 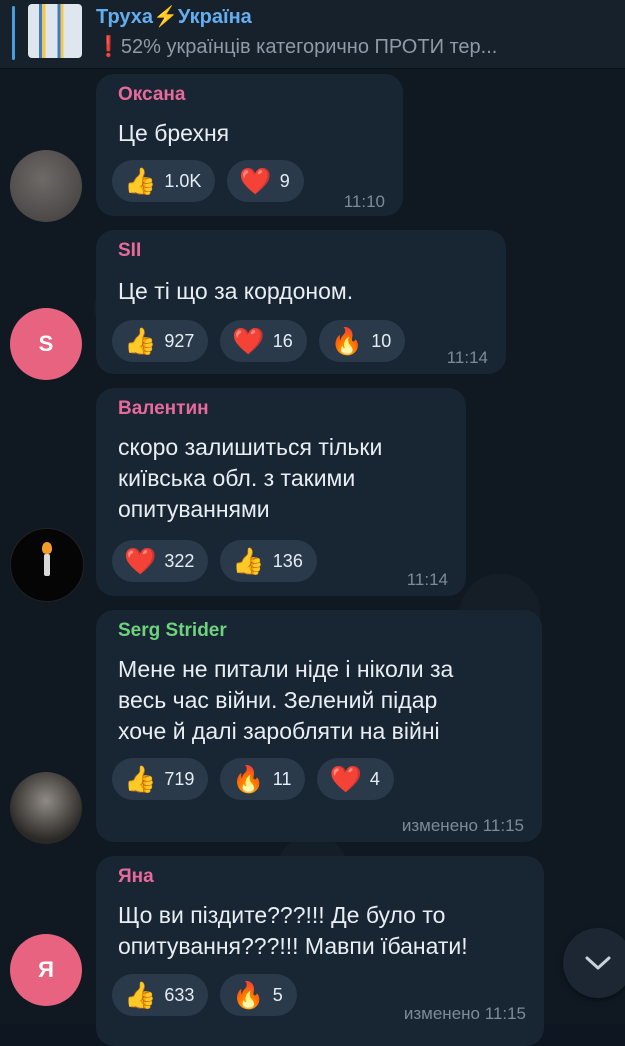 I want to click on candle-icon, so click(x=47, y=559).